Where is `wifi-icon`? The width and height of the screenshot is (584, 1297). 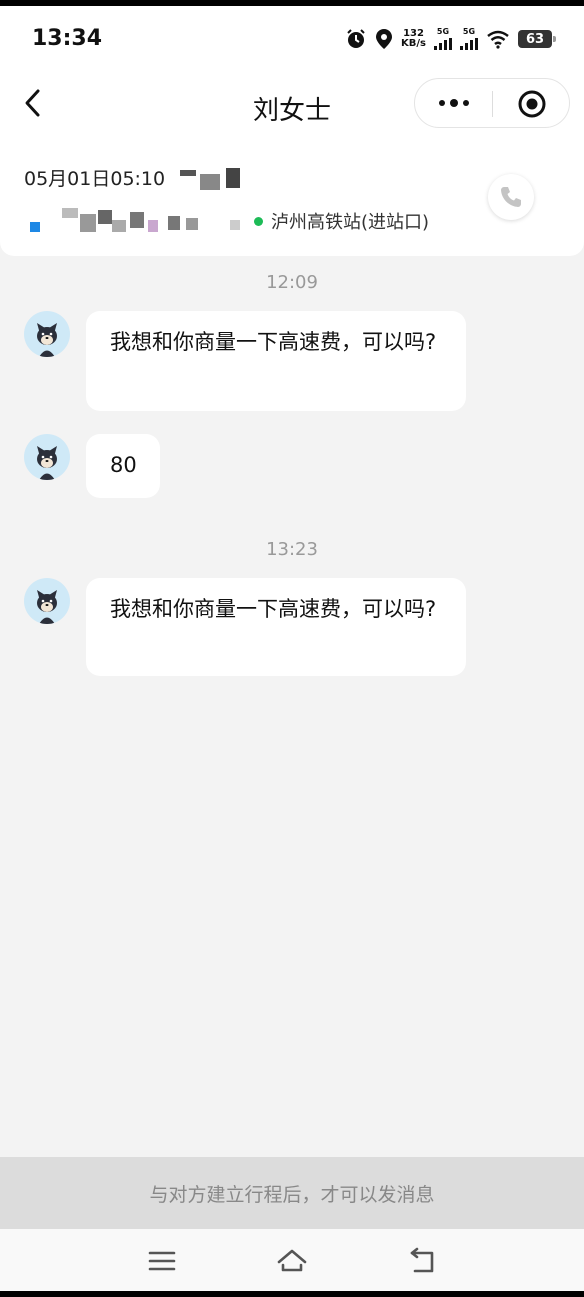 wifi-icon is located at coordinates (498, 39).